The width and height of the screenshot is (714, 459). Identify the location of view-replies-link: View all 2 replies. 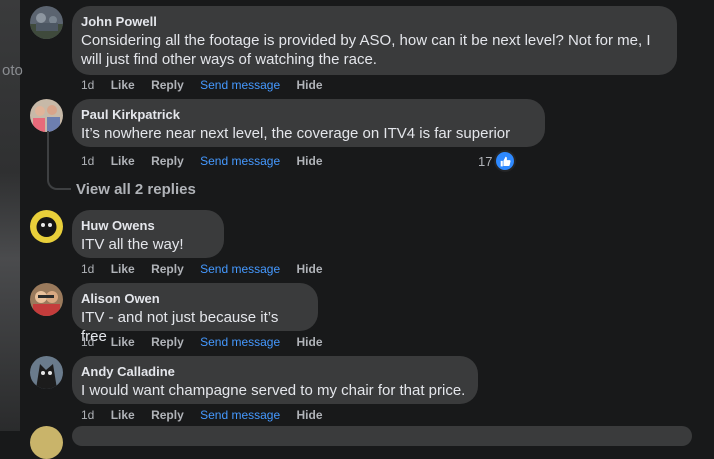
(136, 189).